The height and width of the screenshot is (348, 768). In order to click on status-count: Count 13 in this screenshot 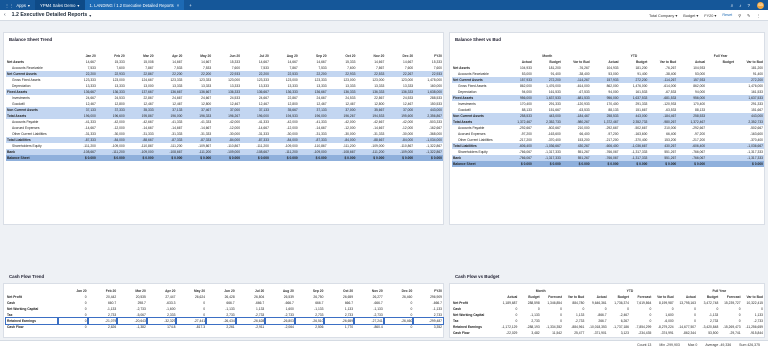, I will do `click(644, 344)`.